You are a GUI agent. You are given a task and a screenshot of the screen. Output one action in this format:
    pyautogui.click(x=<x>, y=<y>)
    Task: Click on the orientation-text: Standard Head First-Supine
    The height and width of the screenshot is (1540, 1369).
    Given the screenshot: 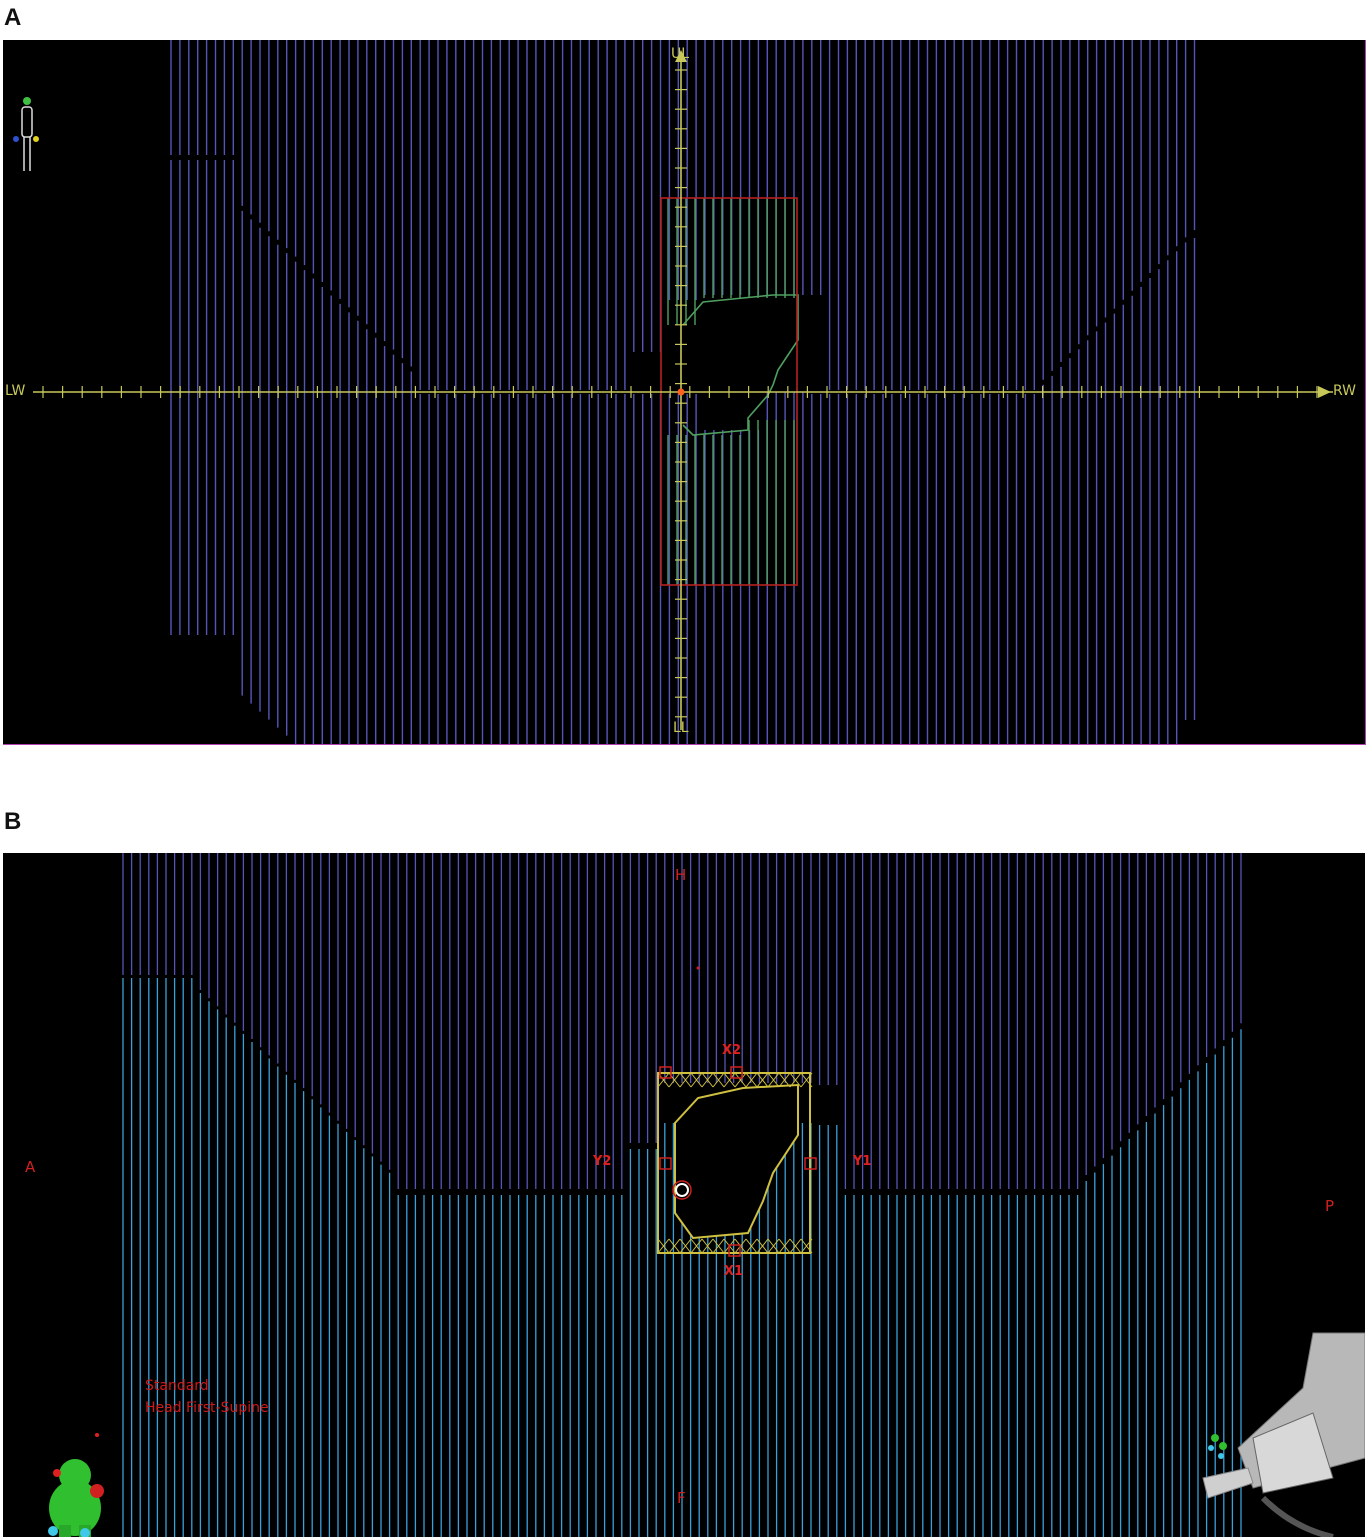 What is the action you would take?
    pyautogui.click(x=207, y=1397)
    